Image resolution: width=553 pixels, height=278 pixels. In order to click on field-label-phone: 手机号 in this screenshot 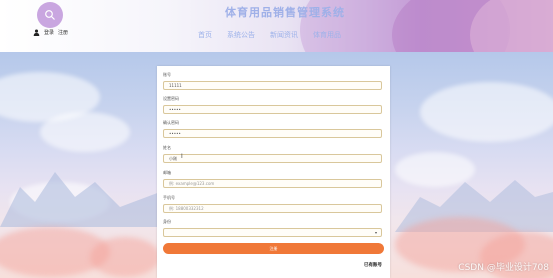, I will do `click(169, 197)`.